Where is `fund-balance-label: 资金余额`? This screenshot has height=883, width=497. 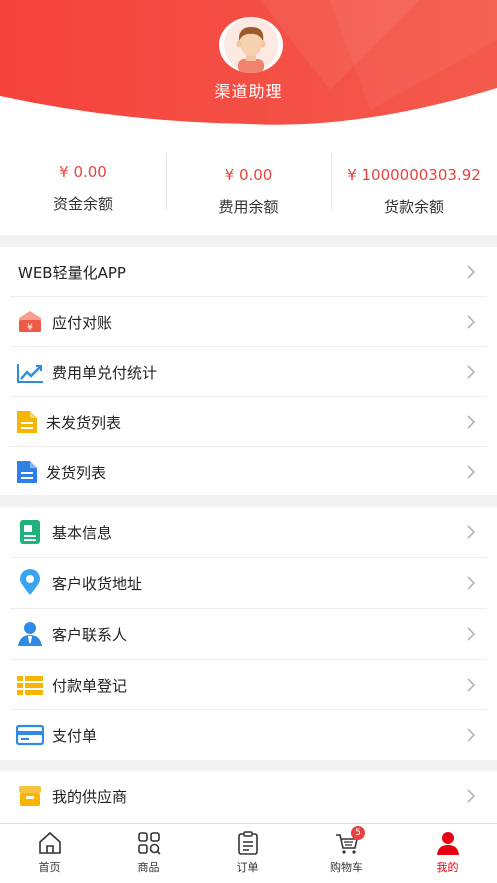
fund-balance-label: 资金余额 is located at coordinates (82, 204).